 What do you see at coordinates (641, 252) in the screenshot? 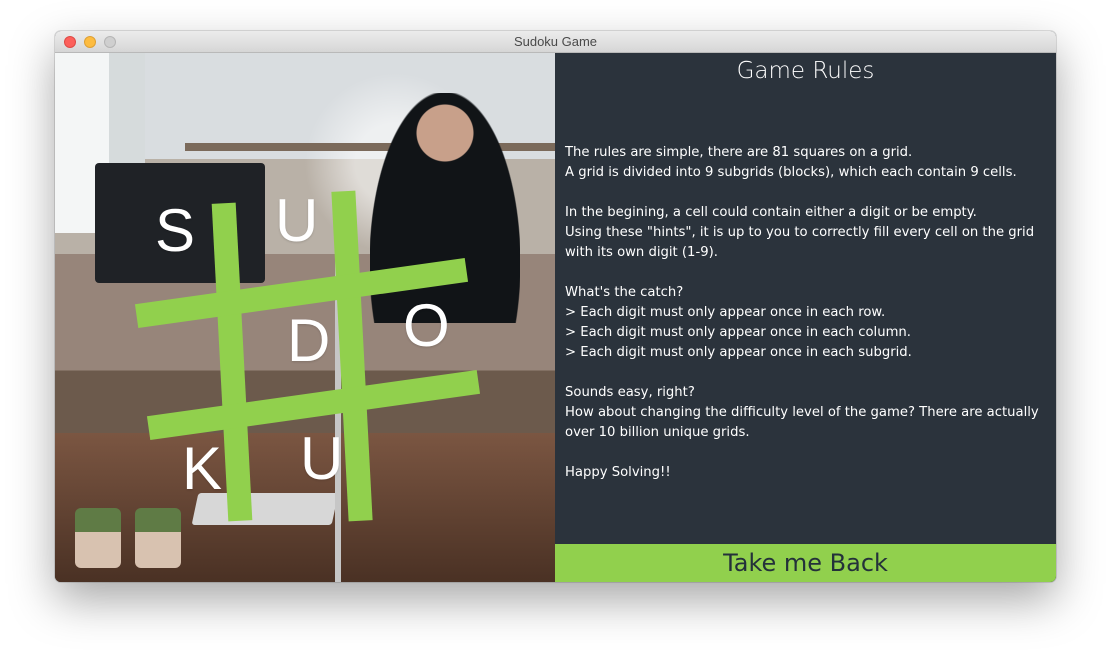
I see `rules-line: with its own digit (1-9).` at bounding box center [641, 252].